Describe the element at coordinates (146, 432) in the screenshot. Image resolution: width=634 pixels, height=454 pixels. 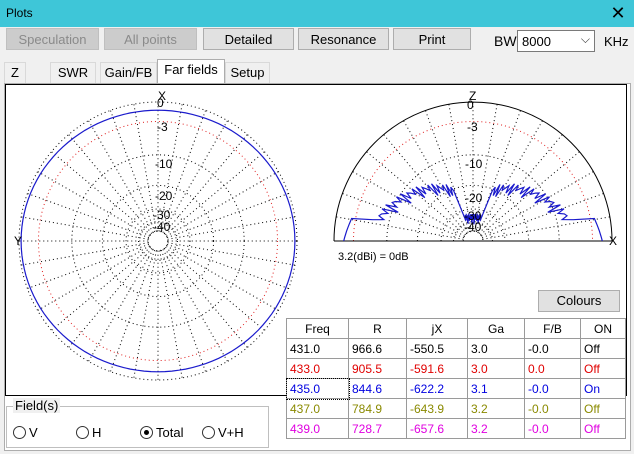
I see `radio-total-dot` at that location.